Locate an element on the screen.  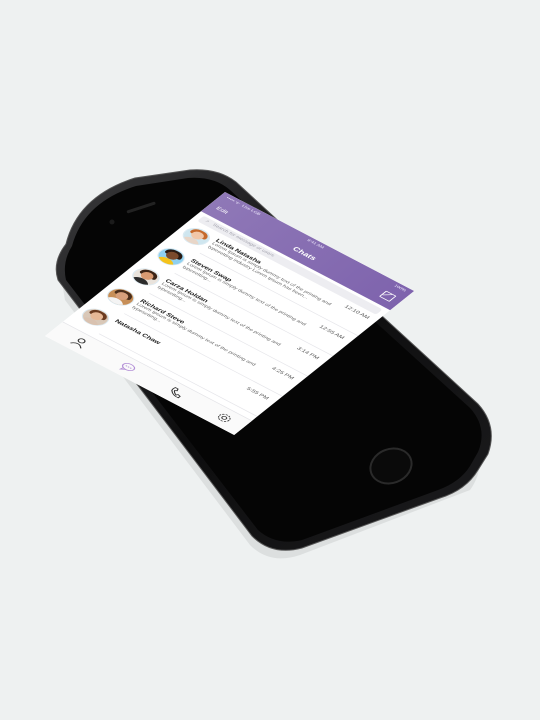
status-battery: 100% is located at coordinates (400, 288).